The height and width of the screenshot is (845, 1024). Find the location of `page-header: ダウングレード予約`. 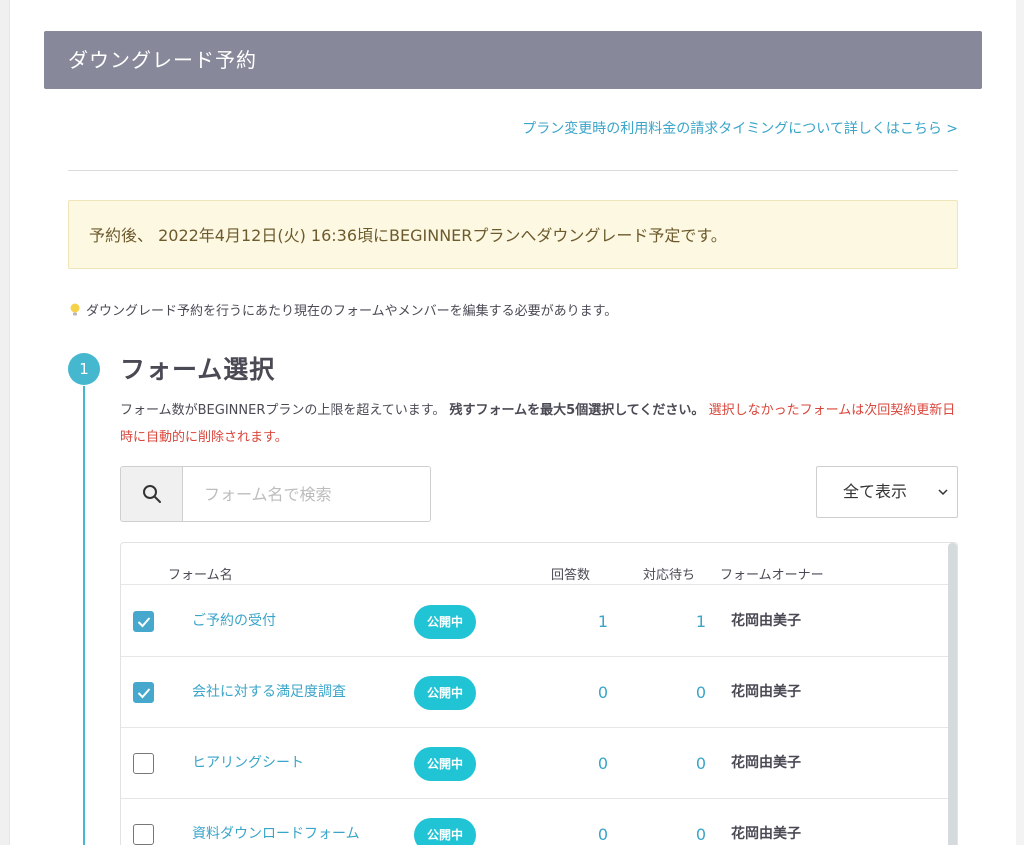

page-header: ダウングレード予約 is located at coordinates (513, 60).